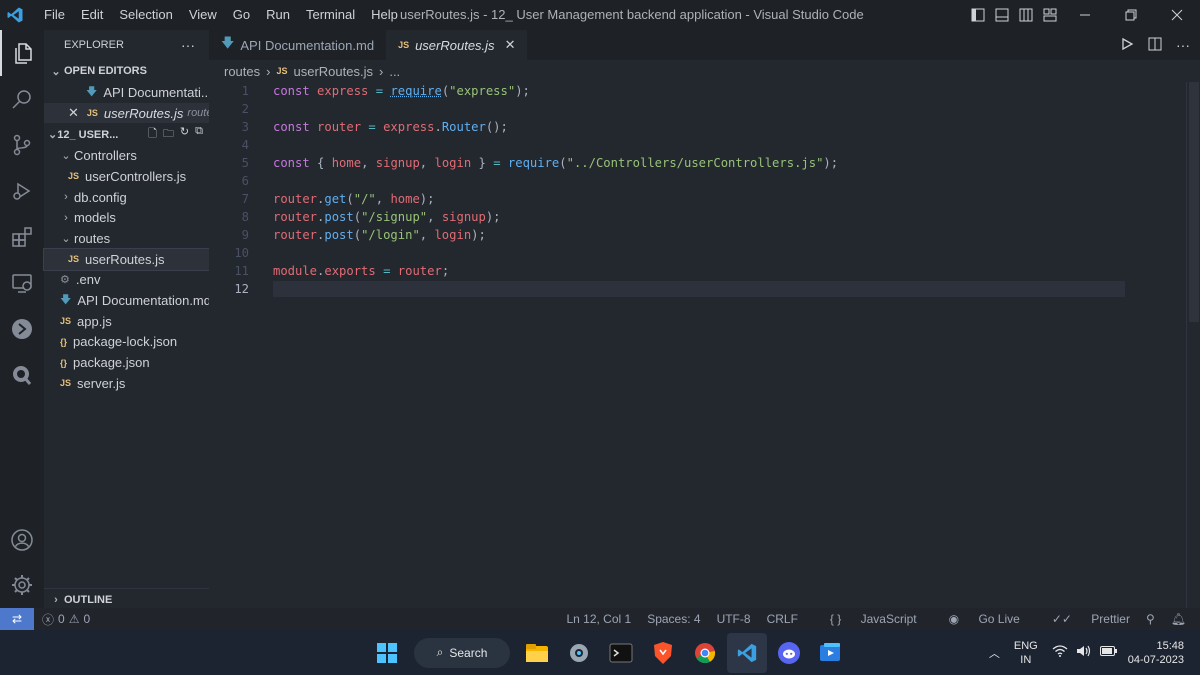 The image size is (1200, 675). I want to click on indentation: Spaces: 4, so click(673, 619).